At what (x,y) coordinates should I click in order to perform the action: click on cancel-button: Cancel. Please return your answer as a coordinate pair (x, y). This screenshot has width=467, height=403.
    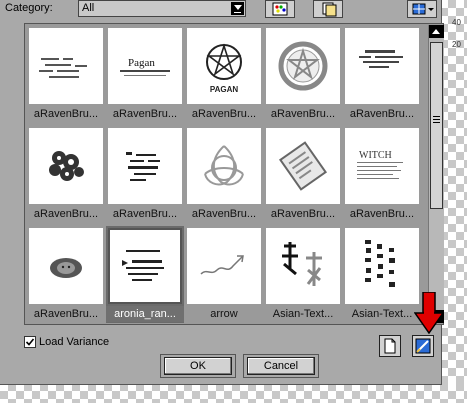
    Looking at the image, I should click on (281, 366).